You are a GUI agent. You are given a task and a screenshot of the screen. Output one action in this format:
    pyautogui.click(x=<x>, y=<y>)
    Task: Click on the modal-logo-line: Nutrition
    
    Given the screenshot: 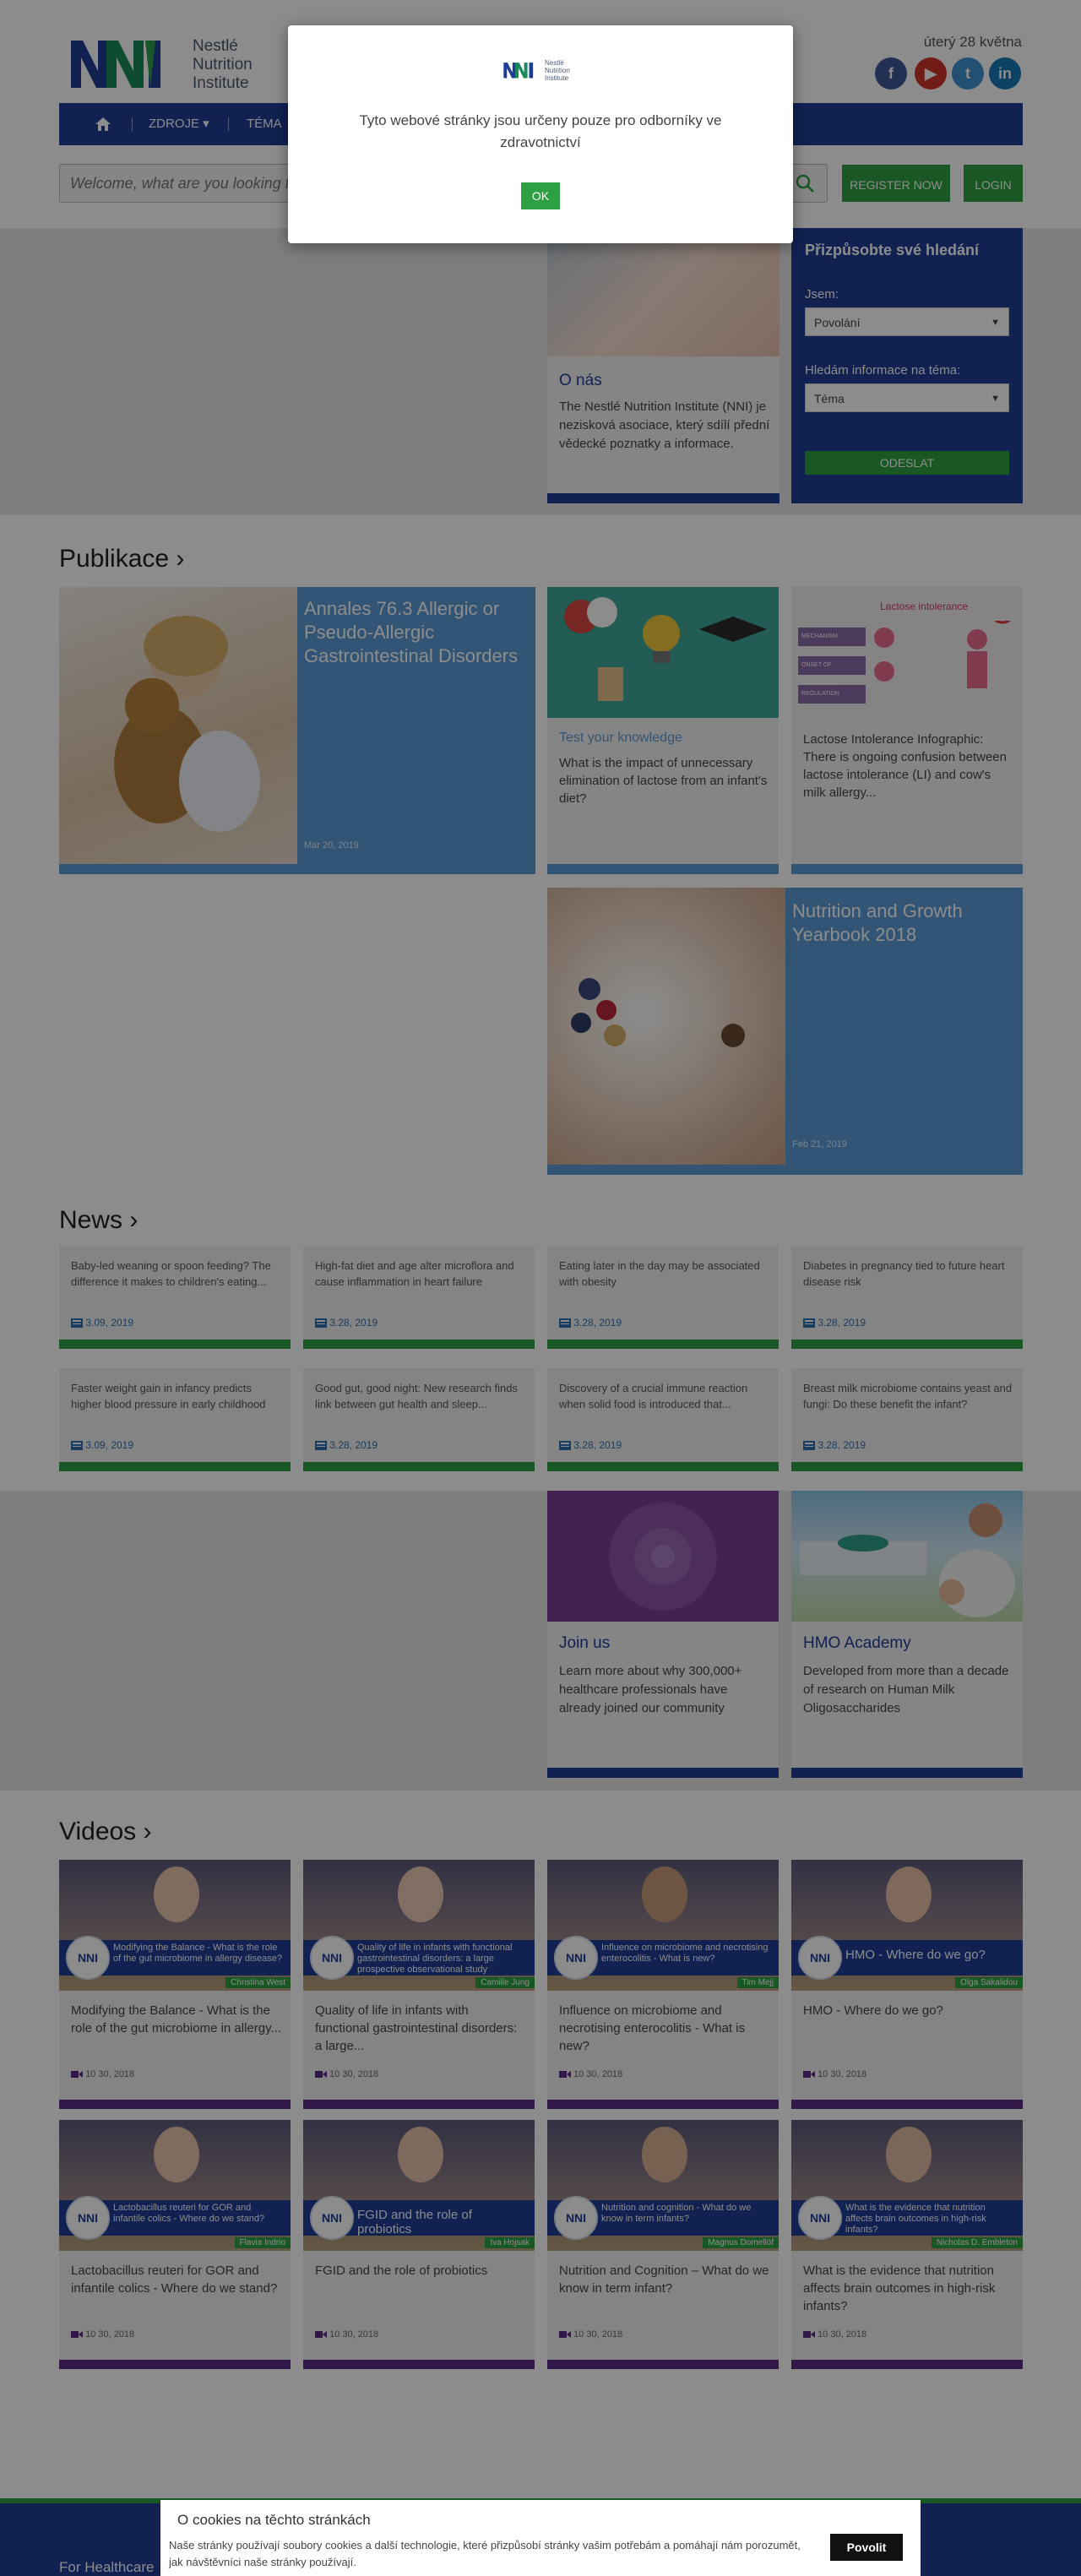 What is the action you would take?
    pyautogui.click(x=557, y=70)
    